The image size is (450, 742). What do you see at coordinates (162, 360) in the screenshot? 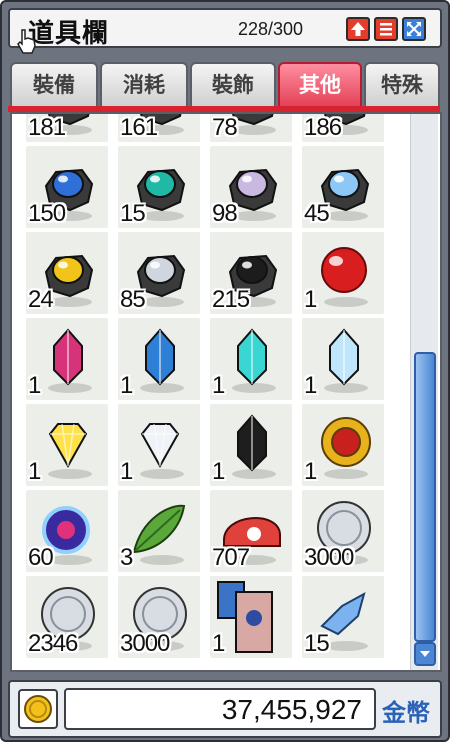
I see `blue-crystal-icon` at bounding box center [162, 360].